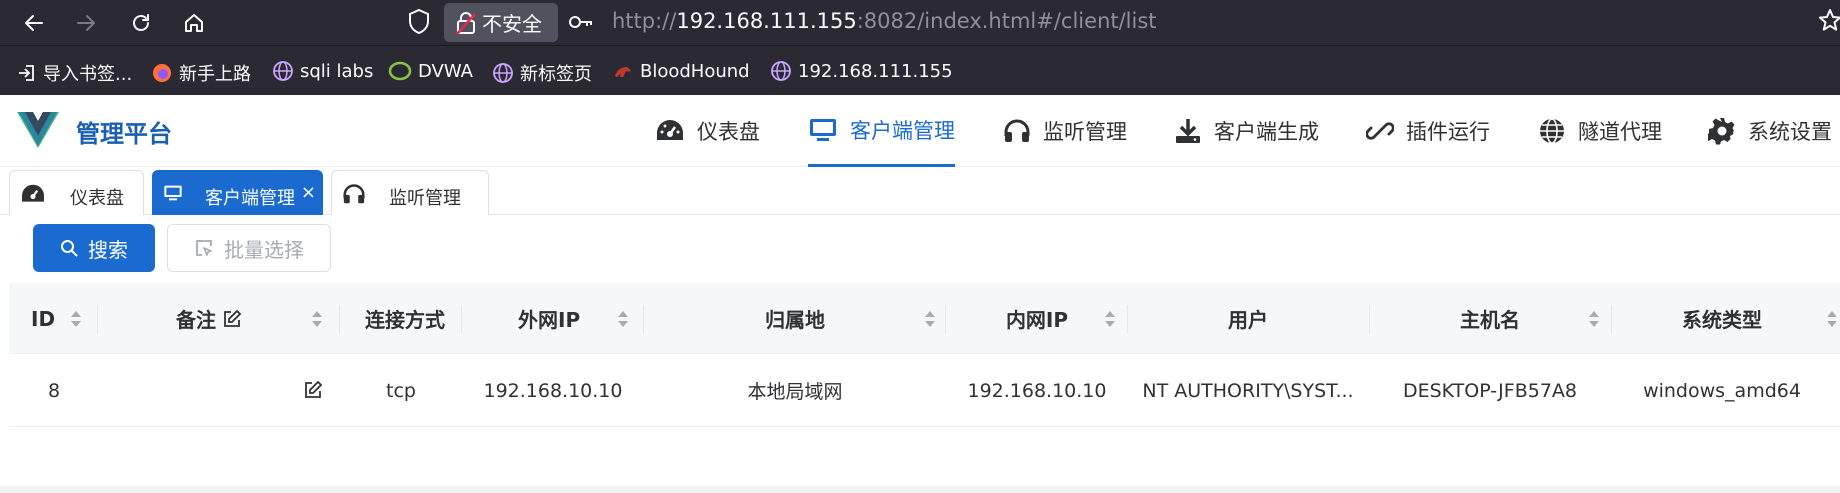 The height and width of the screenshot is (493, 1840). Describe the element at coordinates (97, 319) in the screenshot. I see `column-divider` at that location.